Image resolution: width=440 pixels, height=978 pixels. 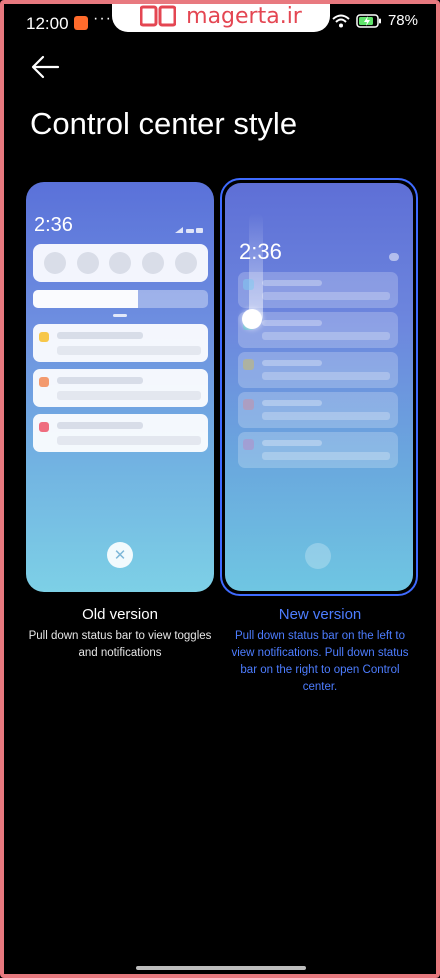 What do you see at coordinates (164, 123) in the screenshot?
I see `page-title: Control center style` at bounding box center [164, 123].